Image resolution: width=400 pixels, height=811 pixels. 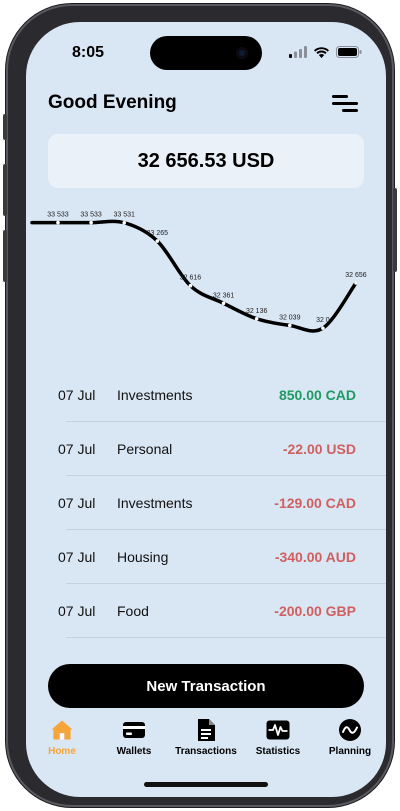 I want to click on tab-label: Home, so click(x=62, y=751).